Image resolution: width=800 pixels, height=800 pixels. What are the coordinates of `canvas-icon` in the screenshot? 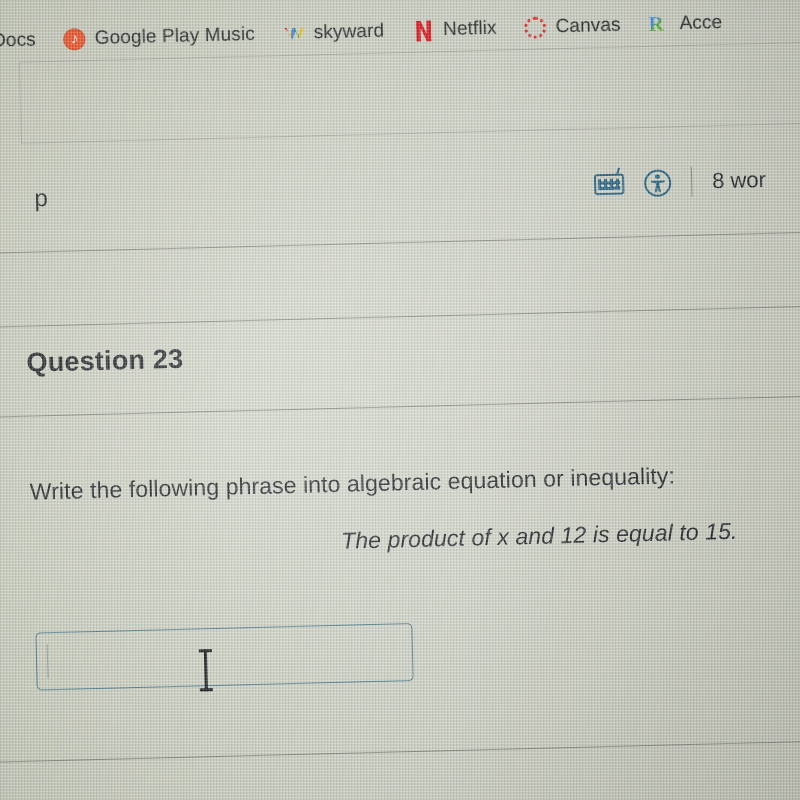 It's located at (535, 27).